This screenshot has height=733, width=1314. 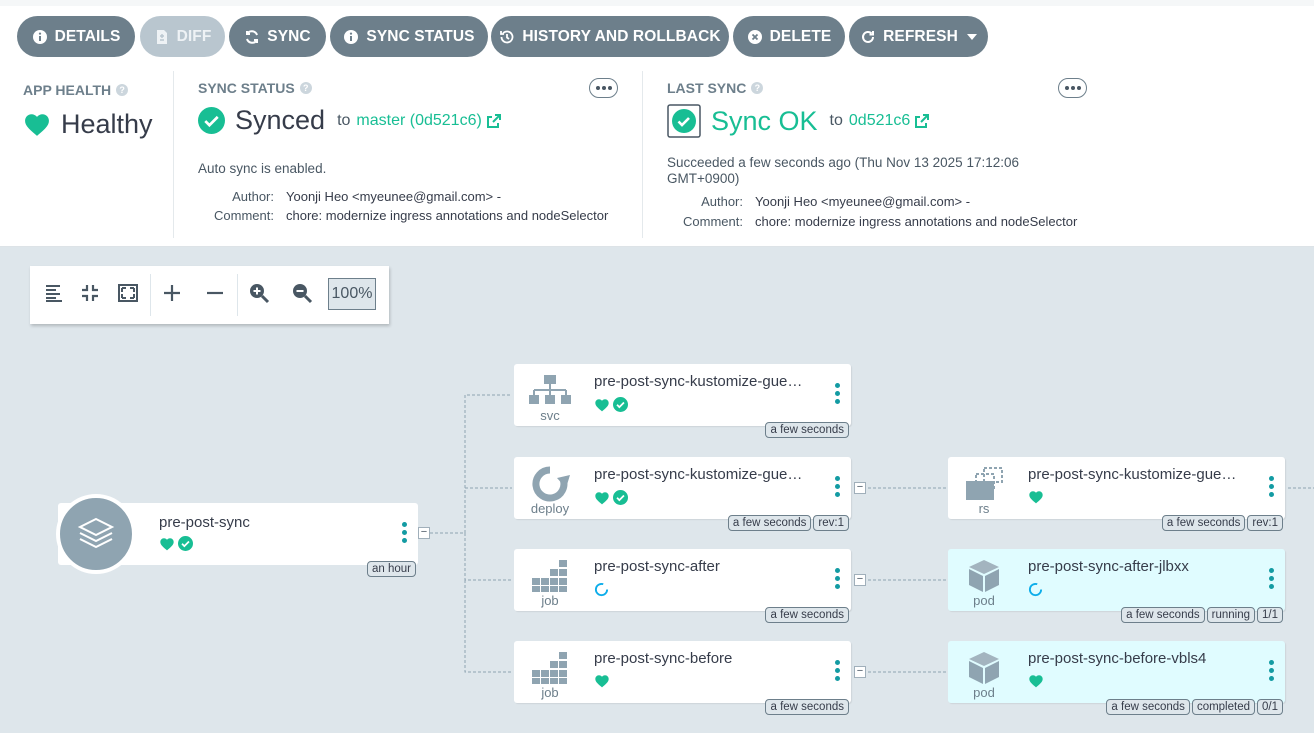 What do you see at coordinates (879, 121) in the screenshot?
I see `revision-link: 0d521c6` at bounding box center [879, 121].